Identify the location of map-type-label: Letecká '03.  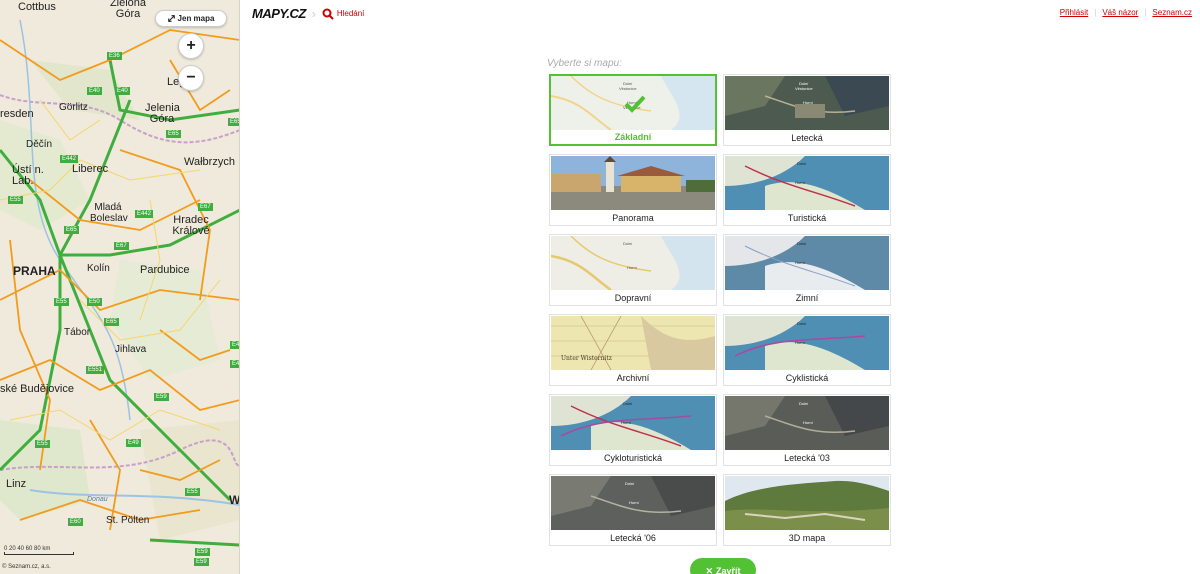
(807, 458).